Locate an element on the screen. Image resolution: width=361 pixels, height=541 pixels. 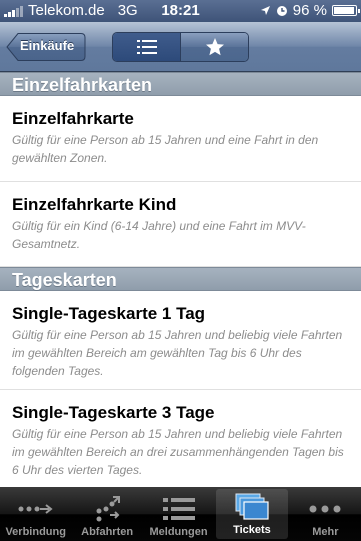
tab-label: Abfahrten is located at coordinates (107, 532).